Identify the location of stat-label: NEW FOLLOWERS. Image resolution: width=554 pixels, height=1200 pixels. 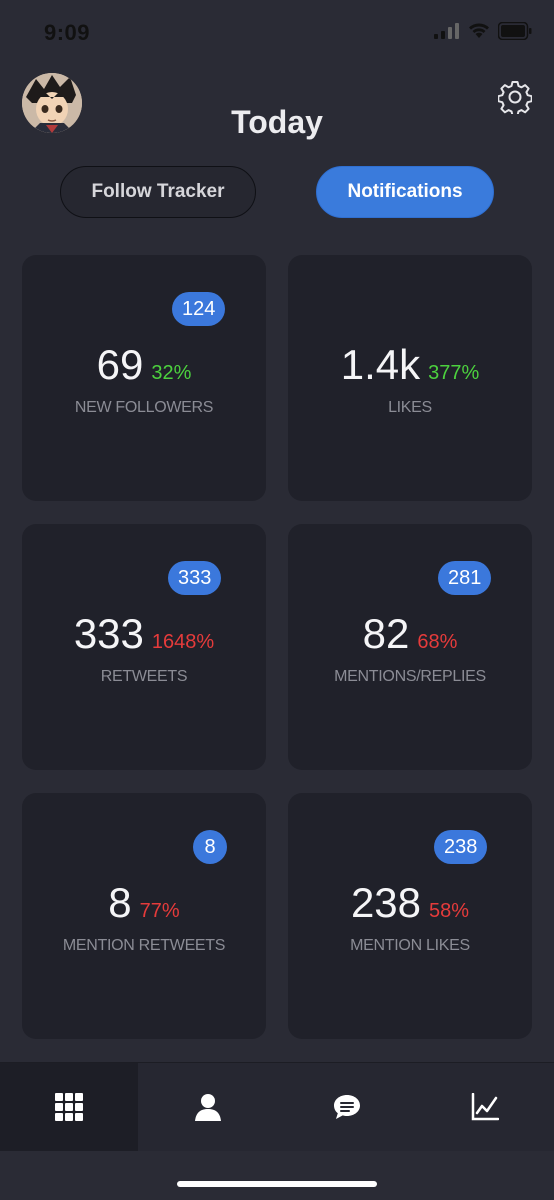
(144, 407).